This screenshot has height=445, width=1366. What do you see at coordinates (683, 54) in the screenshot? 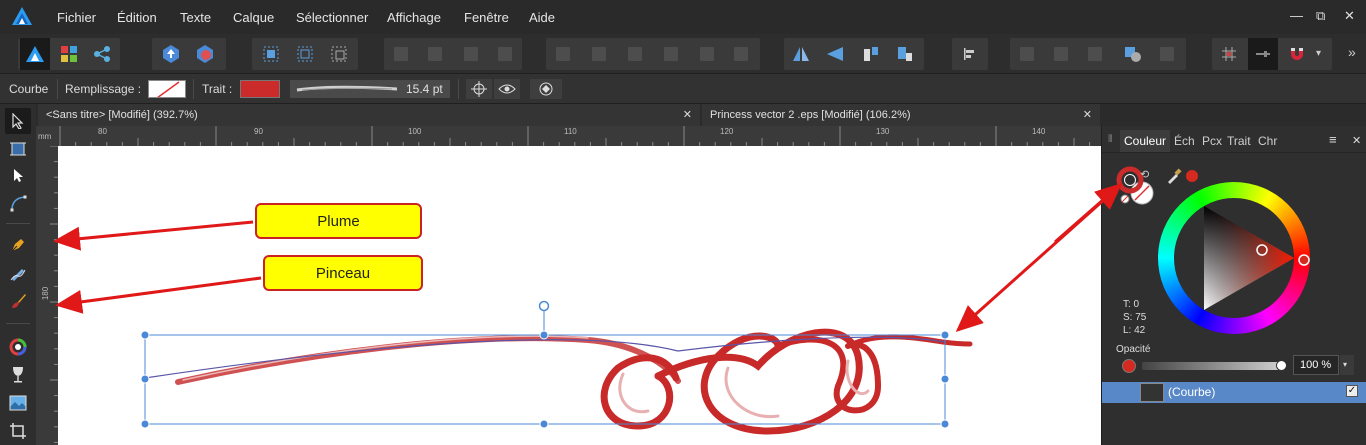
I see `main-toolbar: ▾ »` at bounding box center [683, 54].